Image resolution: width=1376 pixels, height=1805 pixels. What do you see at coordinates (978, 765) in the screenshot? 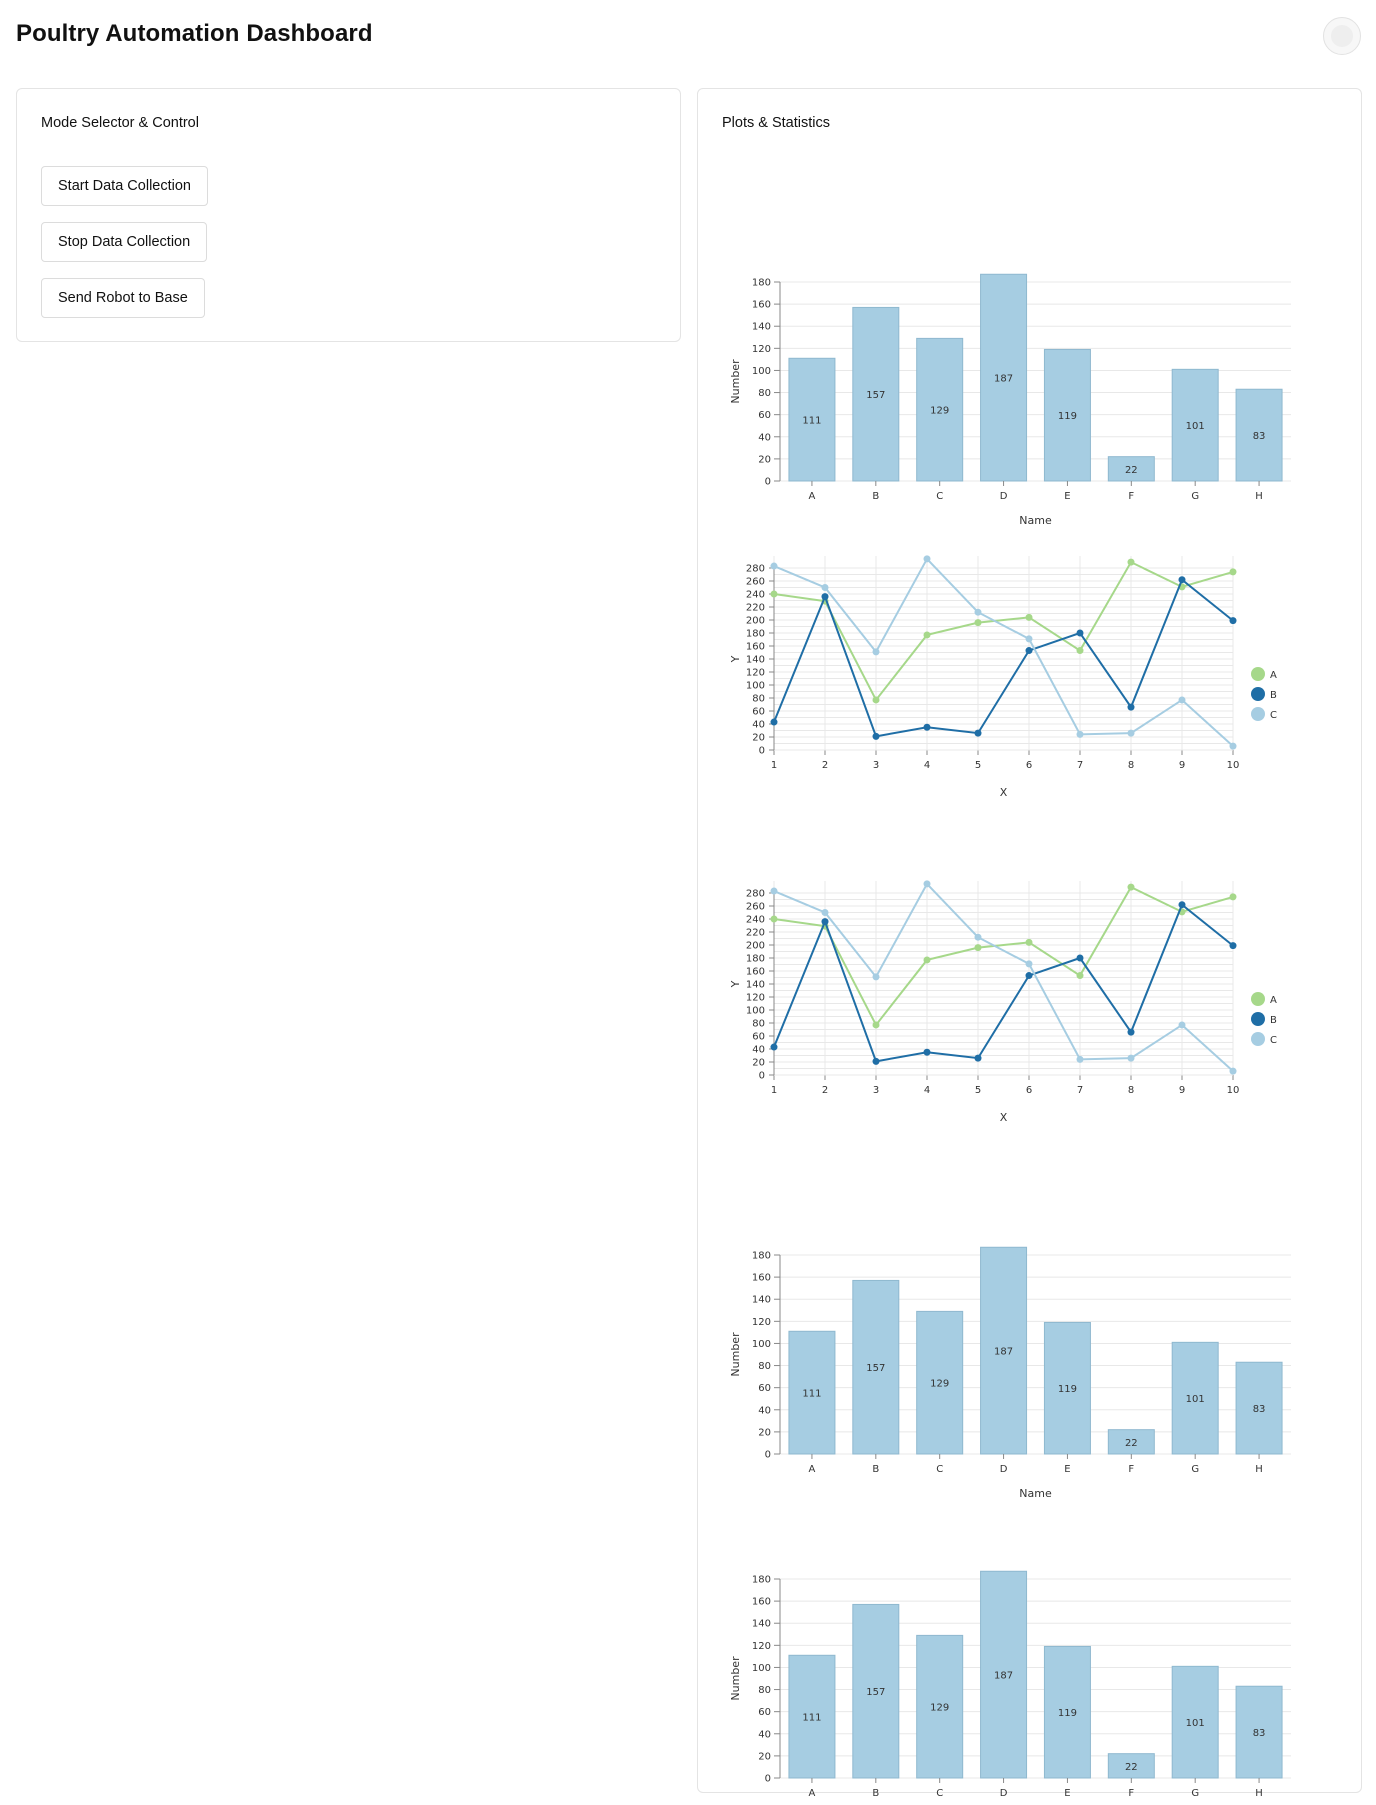
I see `x-tick-label: 5` at bounding box center [978, 765].